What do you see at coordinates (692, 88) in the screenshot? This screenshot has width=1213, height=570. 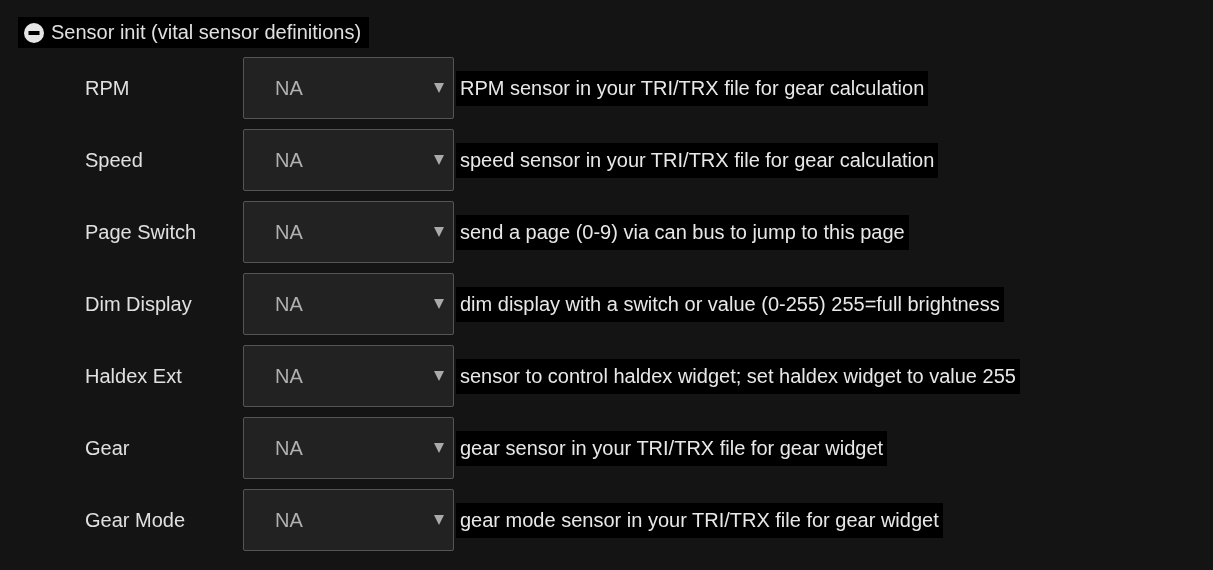 I see `field-description: RPM sensor in your TRI/TRX file for gear calculation` at bounding box center [692, 88].